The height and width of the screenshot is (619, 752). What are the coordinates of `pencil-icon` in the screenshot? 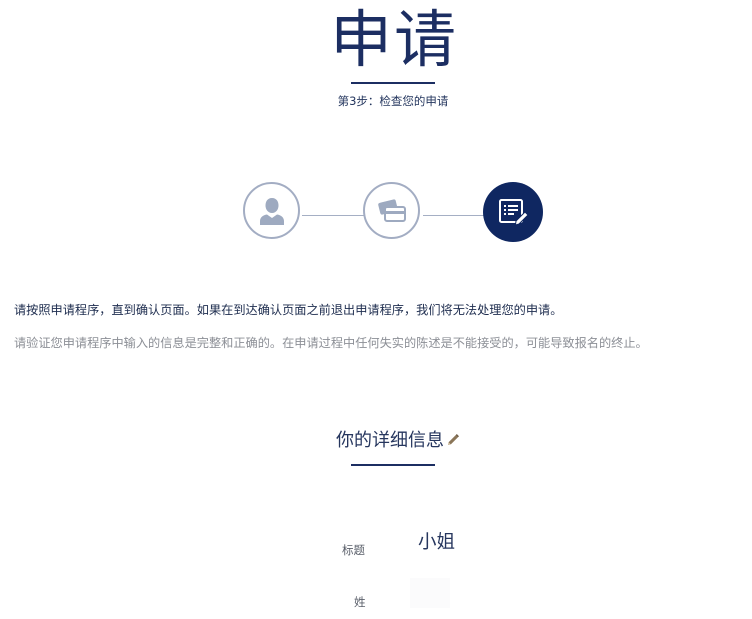 It's located at (453, 441).